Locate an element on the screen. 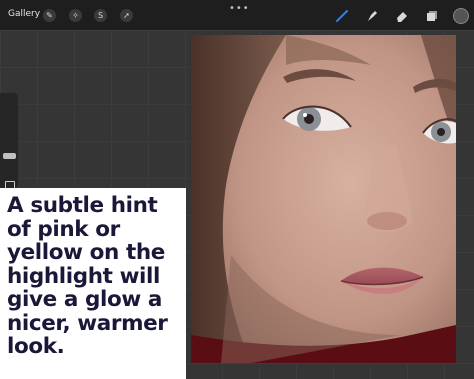  selection-icon: S is located at coordinates (100, 15).